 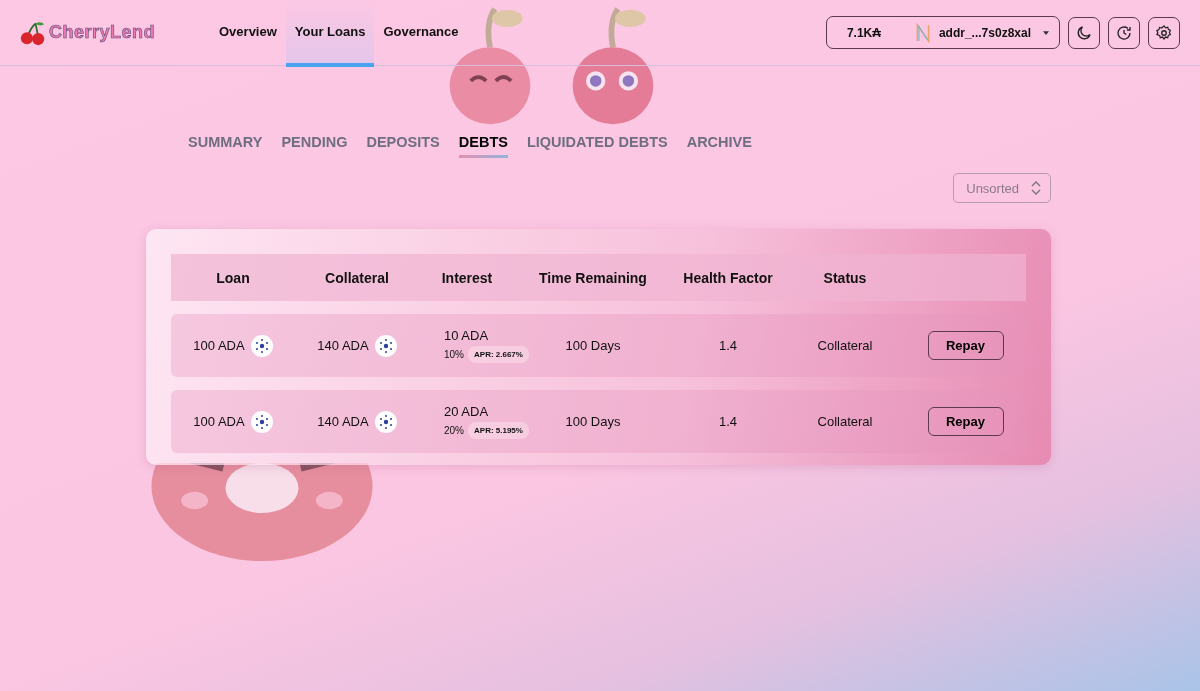 What do you see at coordinates (466, 411) in the screenshot?
I see `interest-amount: 20 ADA` at bounding box center [466, 411].